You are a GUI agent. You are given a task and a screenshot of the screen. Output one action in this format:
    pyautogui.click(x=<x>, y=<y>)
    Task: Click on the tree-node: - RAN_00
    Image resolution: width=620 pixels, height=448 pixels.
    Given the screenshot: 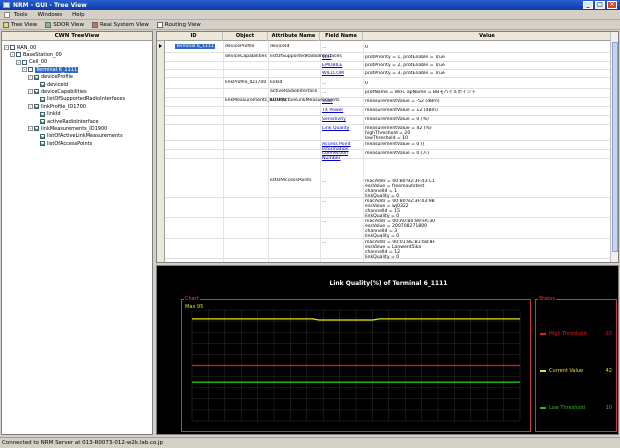 What is the action you would take?
    pyautogui.click(x=20, y=47)
    